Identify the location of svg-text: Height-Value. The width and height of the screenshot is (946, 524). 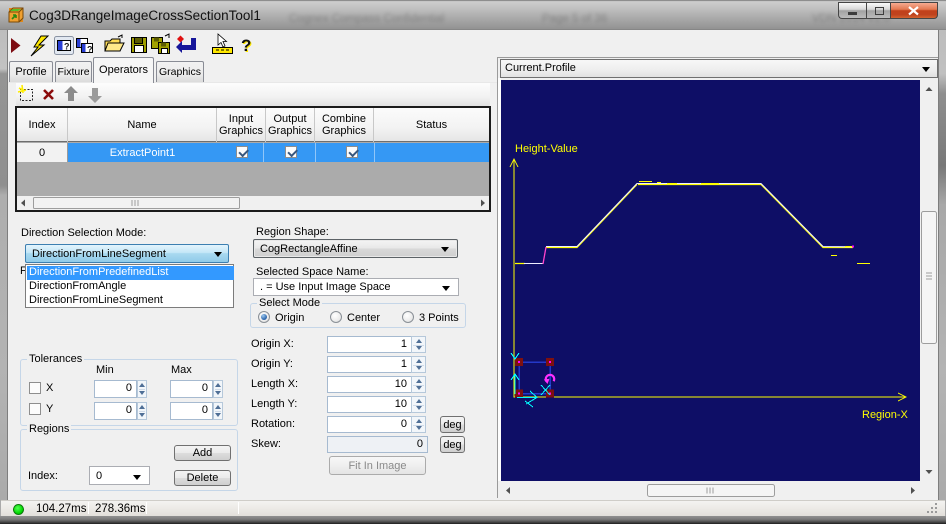
(546, 149).